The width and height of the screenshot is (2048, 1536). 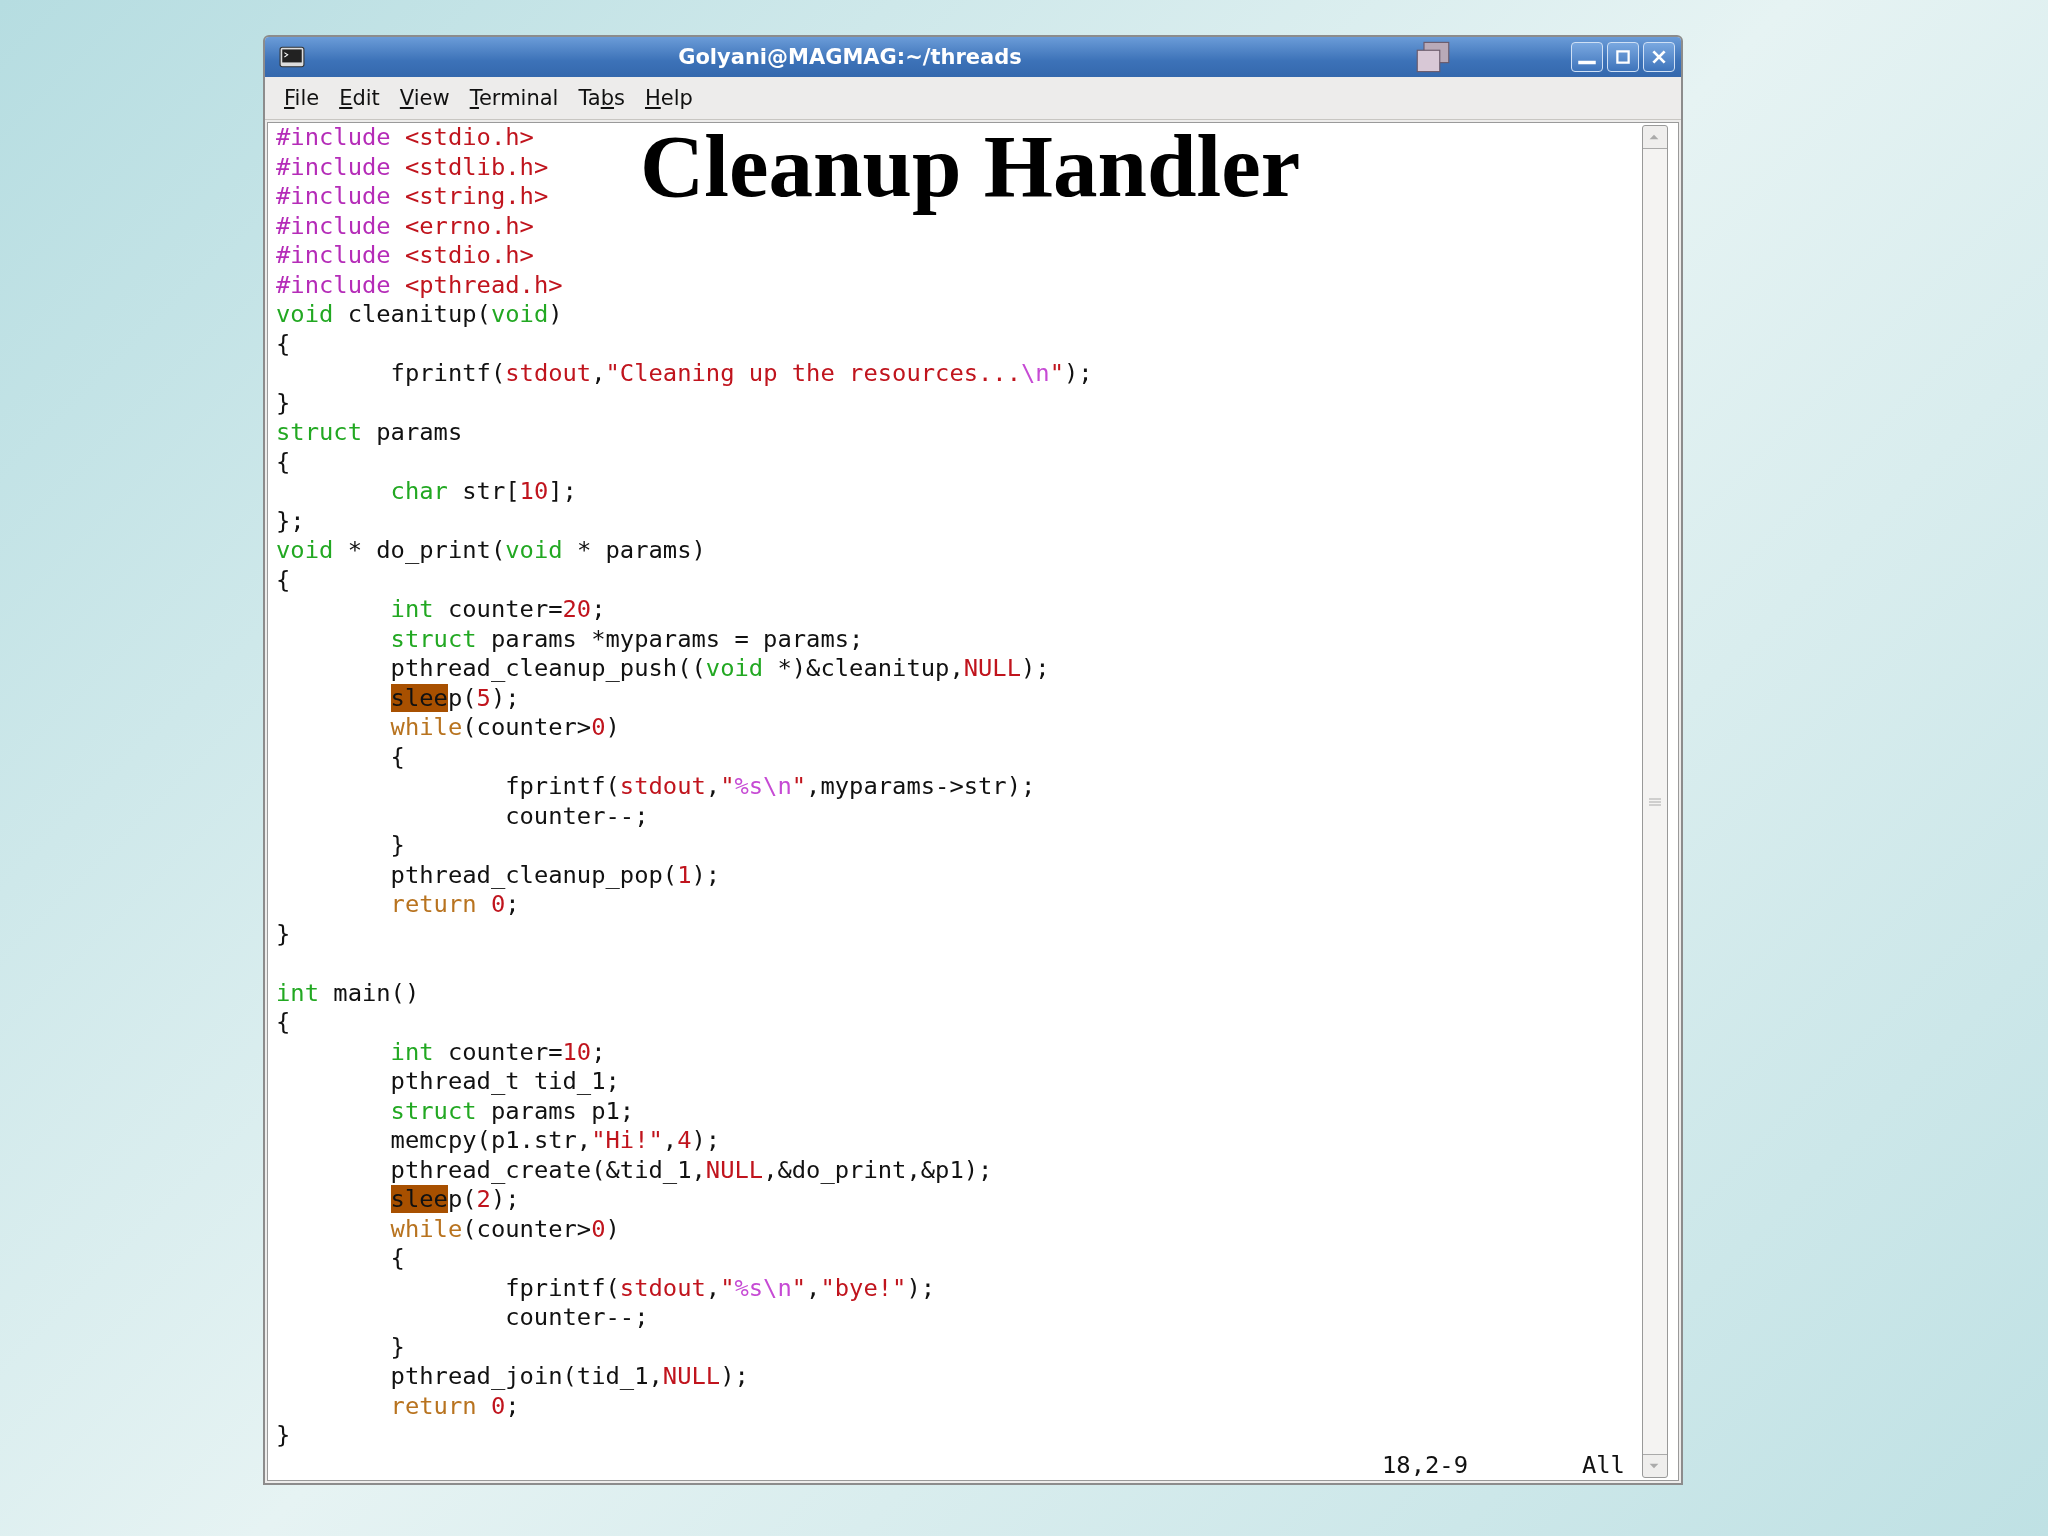 What do you see at coordinates (1587, 57) in the screenshot?
I see `minimize-button` at bounding box center [1587, 57].